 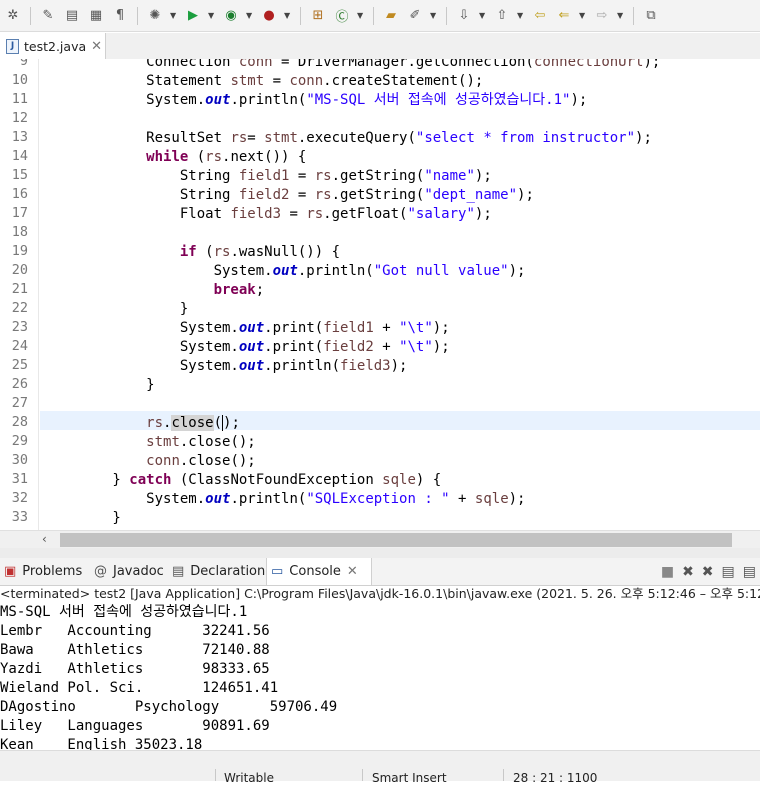 I want to click on remove-all-terminated-icon: ✖, so click(x=708, y=572).